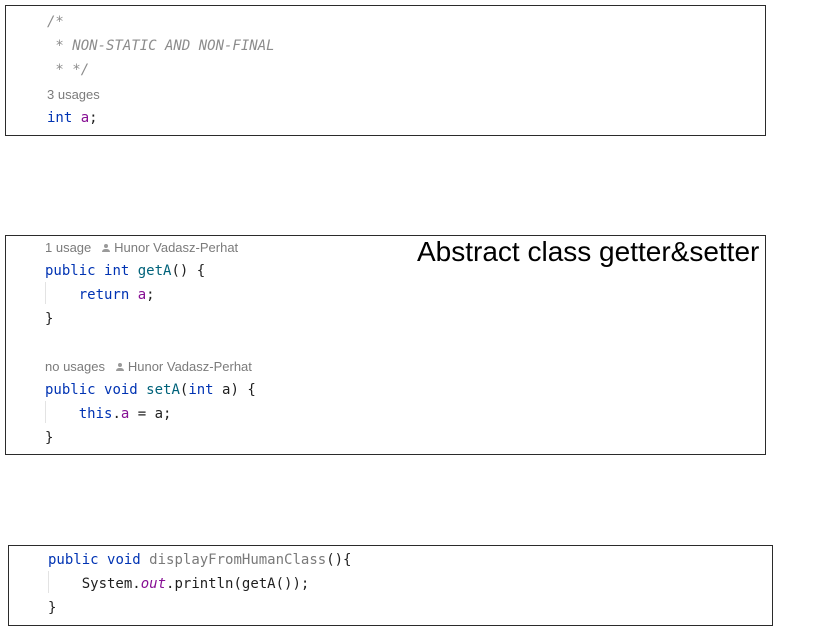 This screenshot has width=831, height=631. I want to click on setter-close-brace: }, so click(49, 438).